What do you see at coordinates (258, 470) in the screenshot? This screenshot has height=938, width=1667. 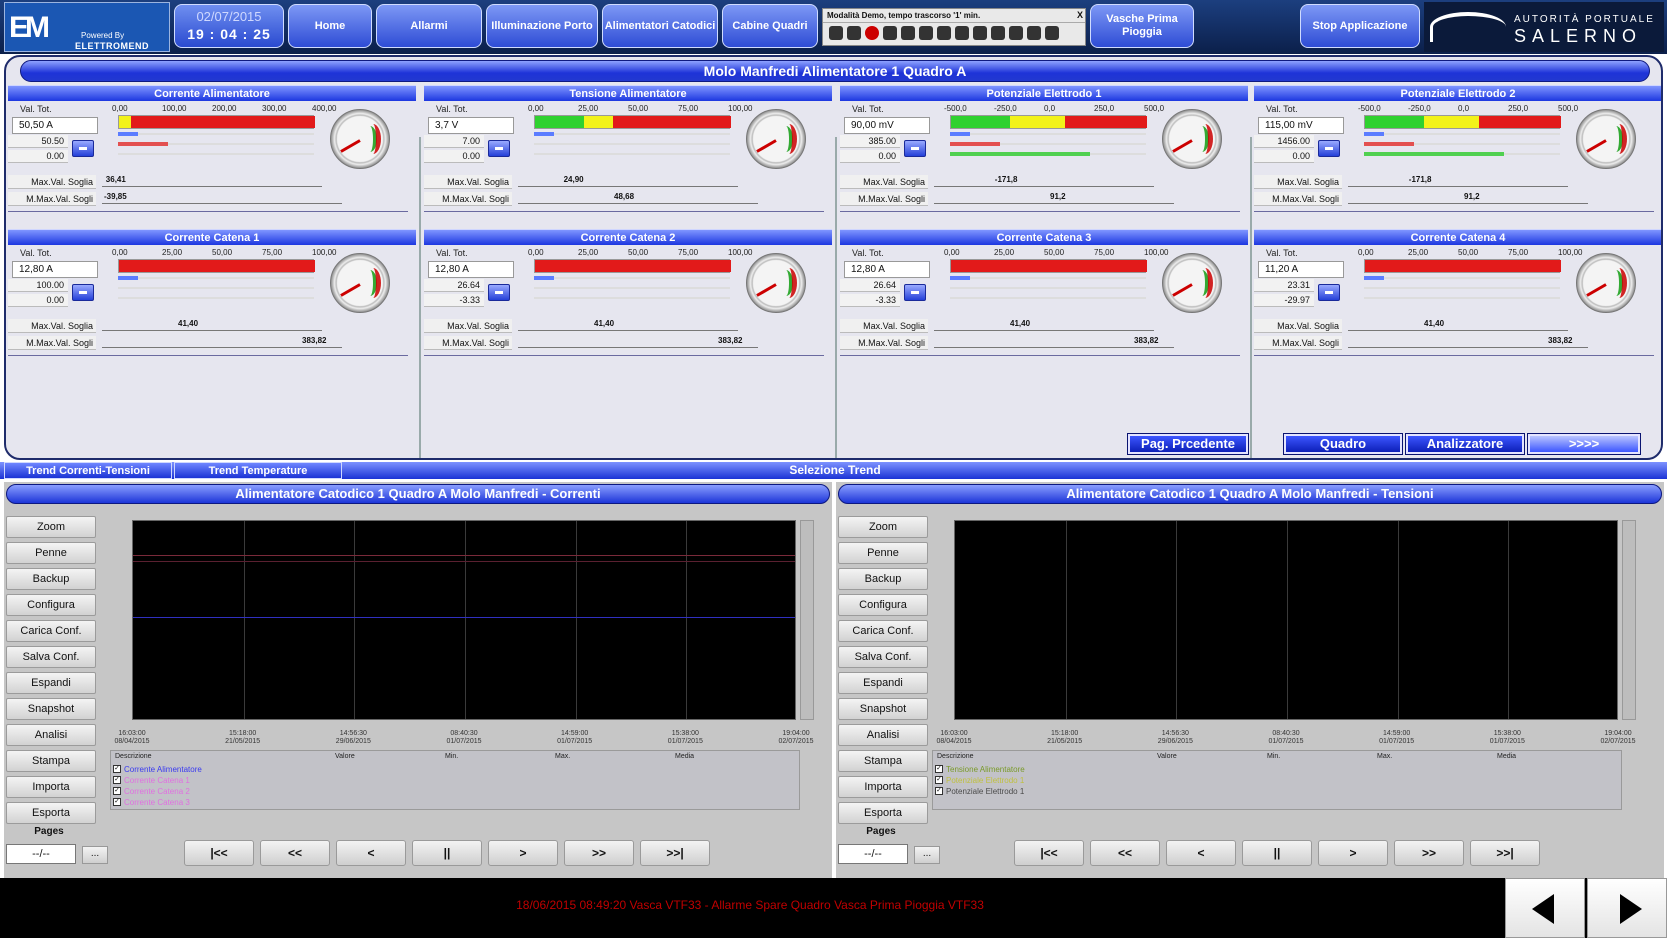 I see `tab-trend-temperature: Trend Temperature` at bounding box center [258, 470].